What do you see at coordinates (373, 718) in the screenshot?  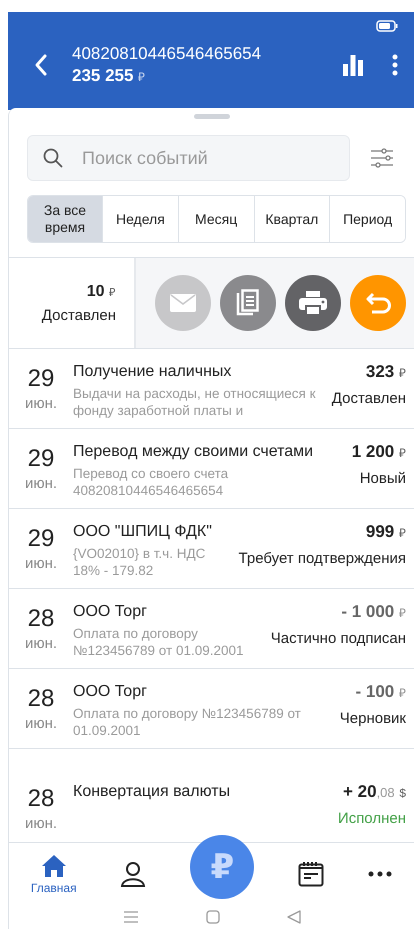 I see `event-status: Черновик` at bounding box center [373, 718].